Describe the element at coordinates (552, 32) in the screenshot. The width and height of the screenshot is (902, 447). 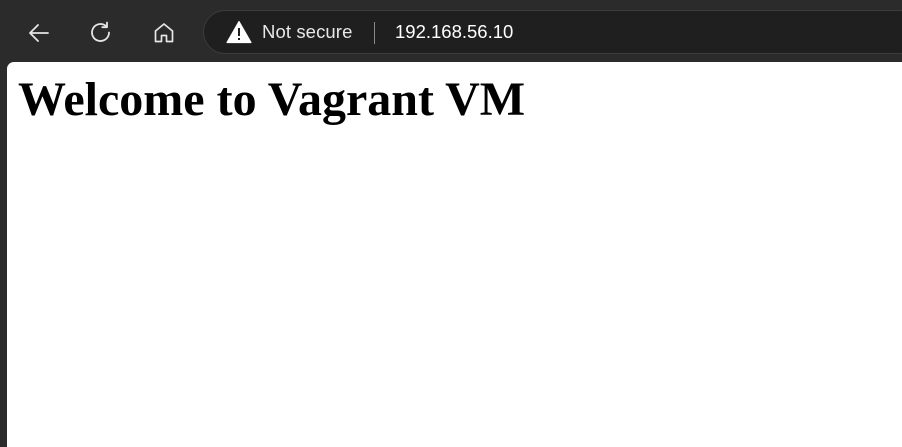
I see `address-bar: Not secure 192.168.56.10` at that location.